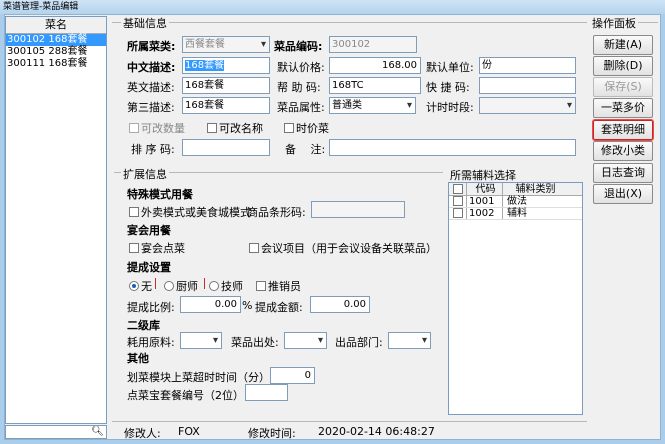 The width and height of the screenshot is (665, 444). Describe the element at coordinates (134, 286) in the screenshot. I see `radio-selected-icon` at that location.